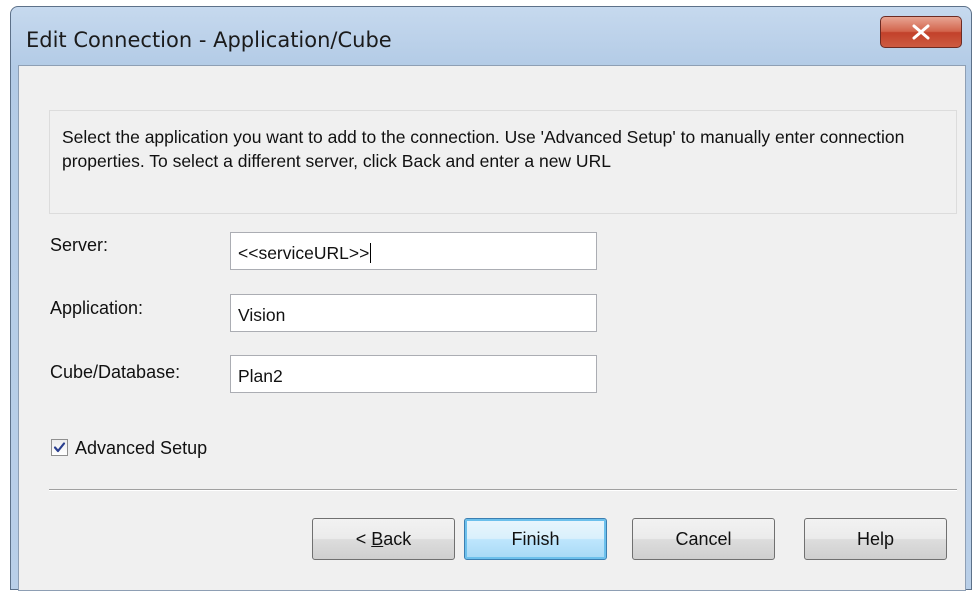  I want to click on cube-database-value: Plan2, so click(260, 376).